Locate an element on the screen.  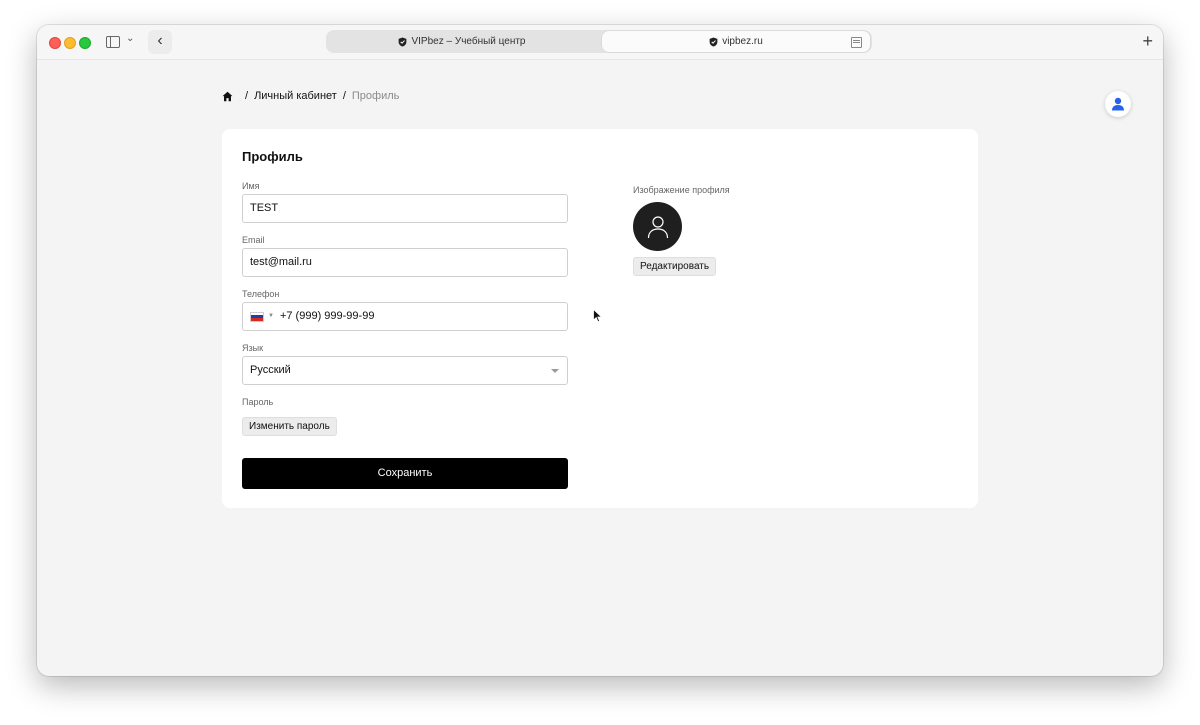
page-title: Профиль is located at coordinates (272, 156).